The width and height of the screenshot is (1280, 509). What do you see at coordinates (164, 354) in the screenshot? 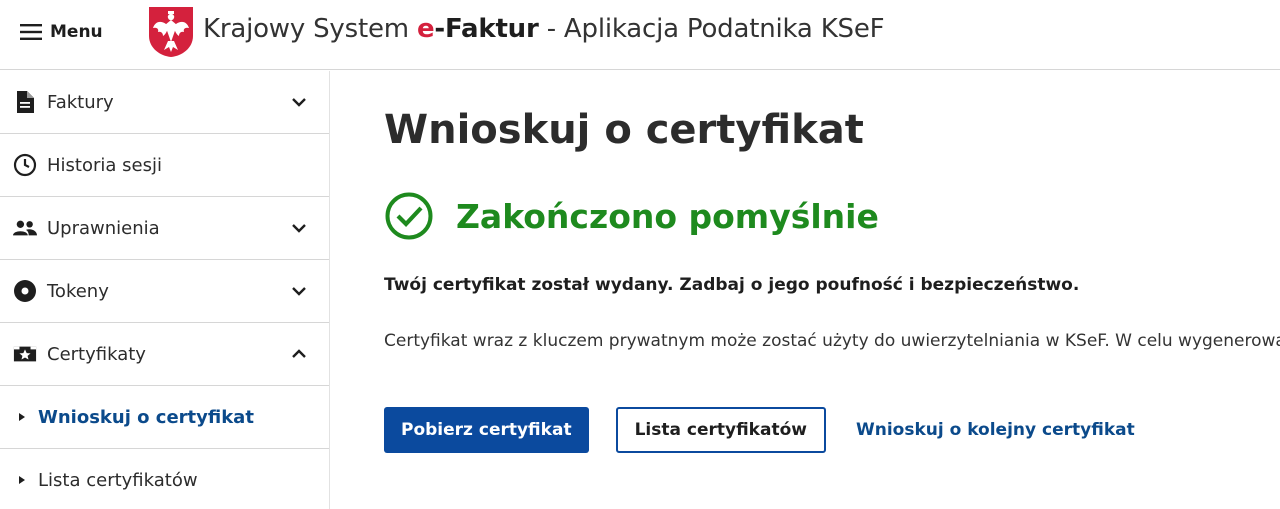
I see `sidebar-item-certyfikaty: Certyfikaty` at bounding box center [164, 354].